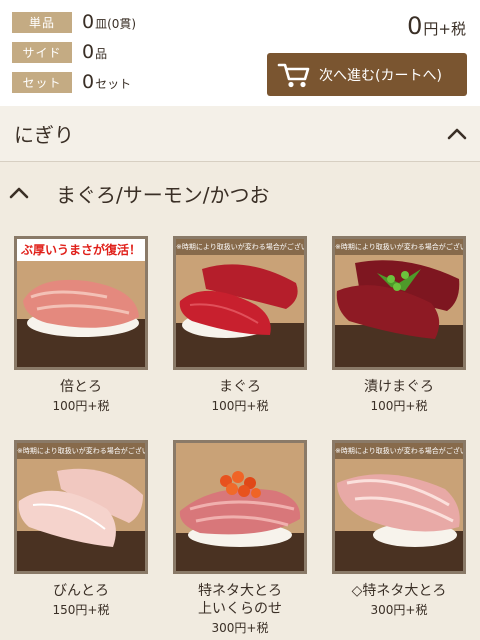 The image size is (480, 640). Describe the element at coordinates (88, 22) in the screenshot. I see `summary-value-single: 0` at that location.